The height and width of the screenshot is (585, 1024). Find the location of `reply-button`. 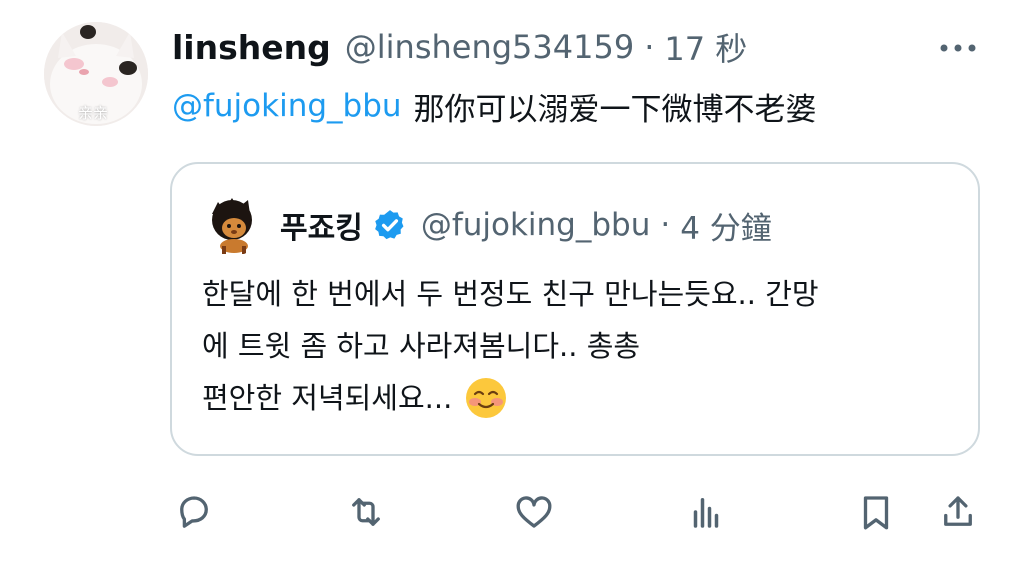

reply-button is located at coordinates (194, 512).